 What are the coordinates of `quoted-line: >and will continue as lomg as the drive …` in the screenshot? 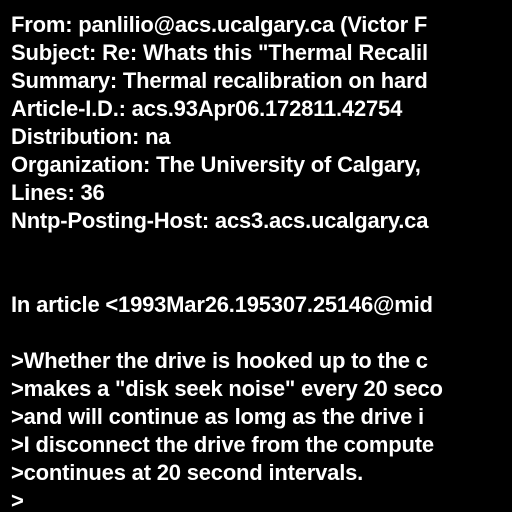 It's located at (217, 416).